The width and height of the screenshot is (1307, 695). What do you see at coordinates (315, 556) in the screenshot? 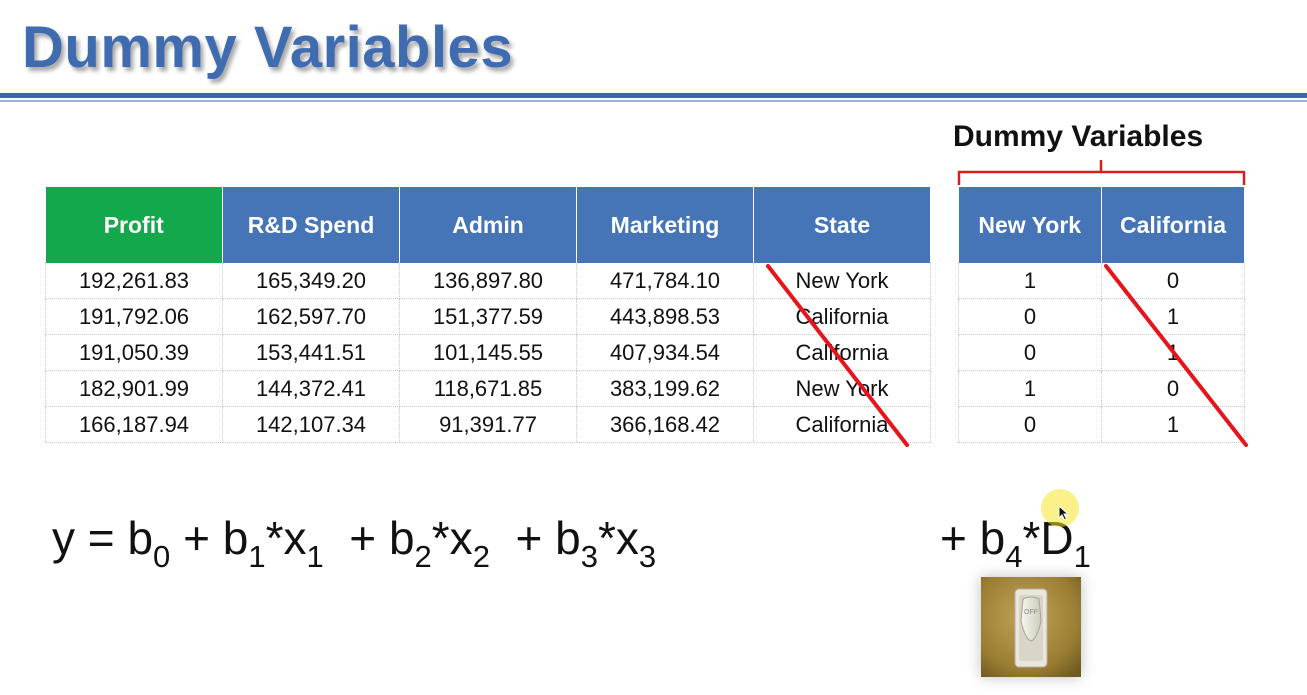
I see `eq-x1-sub: 1` at bounding box center [315, 556].